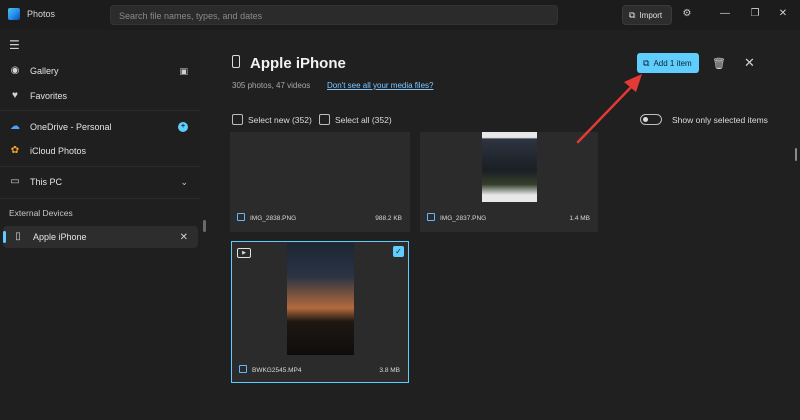  What do you see at coordinates (687, 14) in the screenshot?
I see `gear-icon: ⚙` at bounding box center [687, 14].